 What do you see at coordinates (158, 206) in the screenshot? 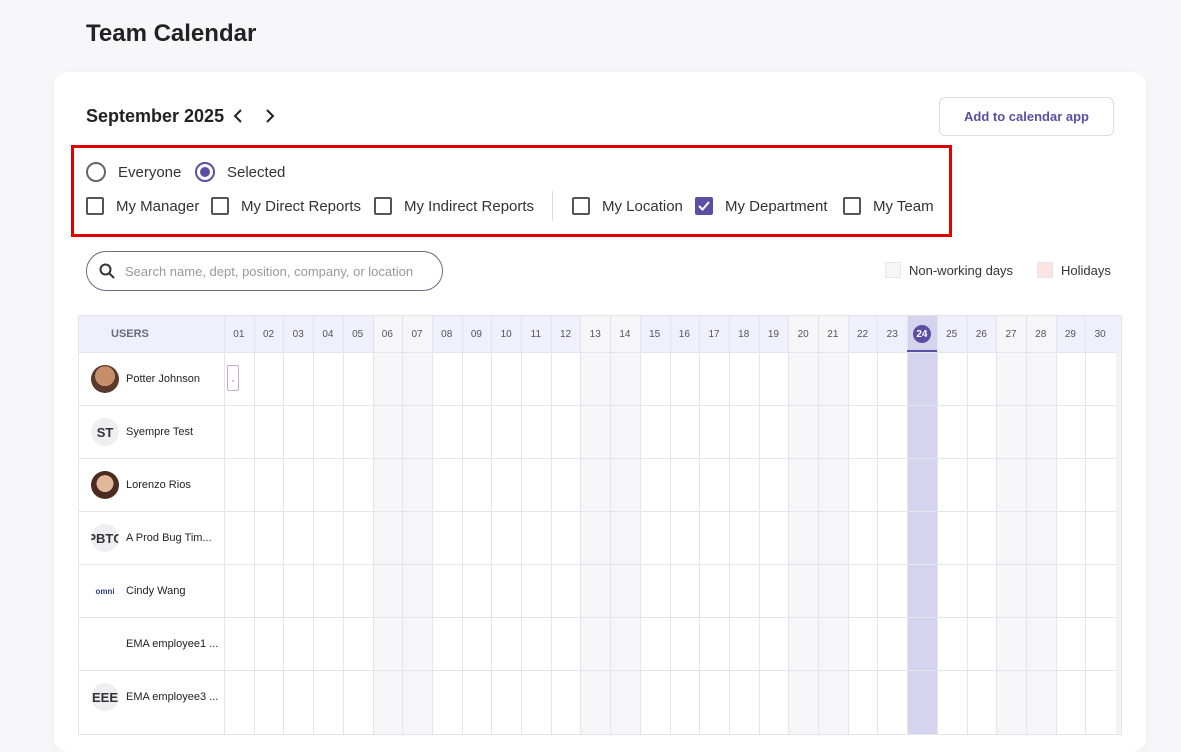
I see `checkbox-label: My Manager` at bounding box center [158, 206].